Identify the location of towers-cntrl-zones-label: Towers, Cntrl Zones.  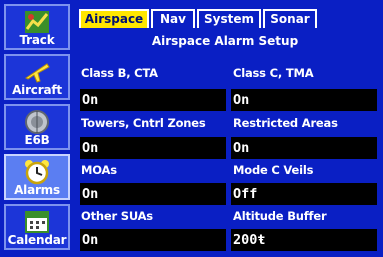
(143, 123).